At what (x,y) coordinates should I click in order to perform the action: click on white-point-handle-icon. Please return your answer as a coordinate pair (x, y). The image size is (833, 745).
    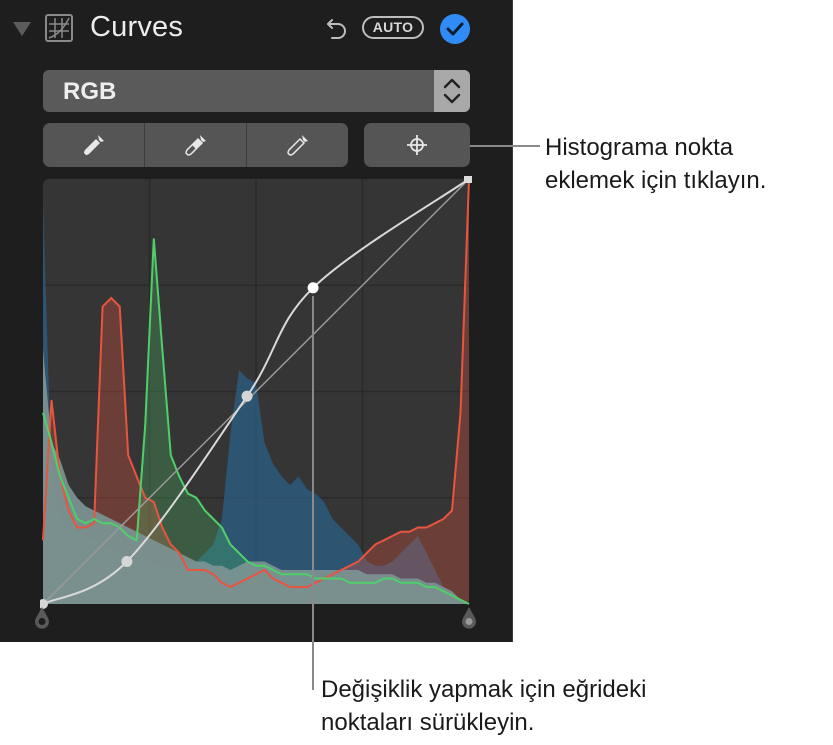
    Looking at the image, I should click on (469, 618).